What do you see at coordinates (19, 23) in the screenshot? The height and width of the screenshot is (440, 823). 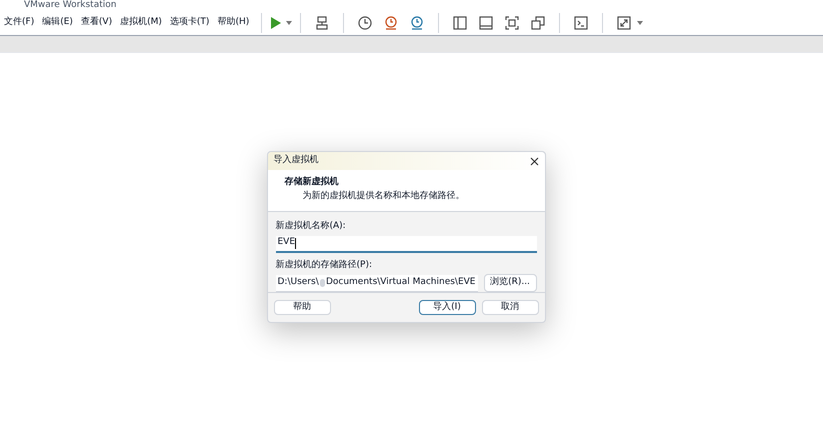 I see `menu-item: 文件(F)` at bounding box center [19, 23].